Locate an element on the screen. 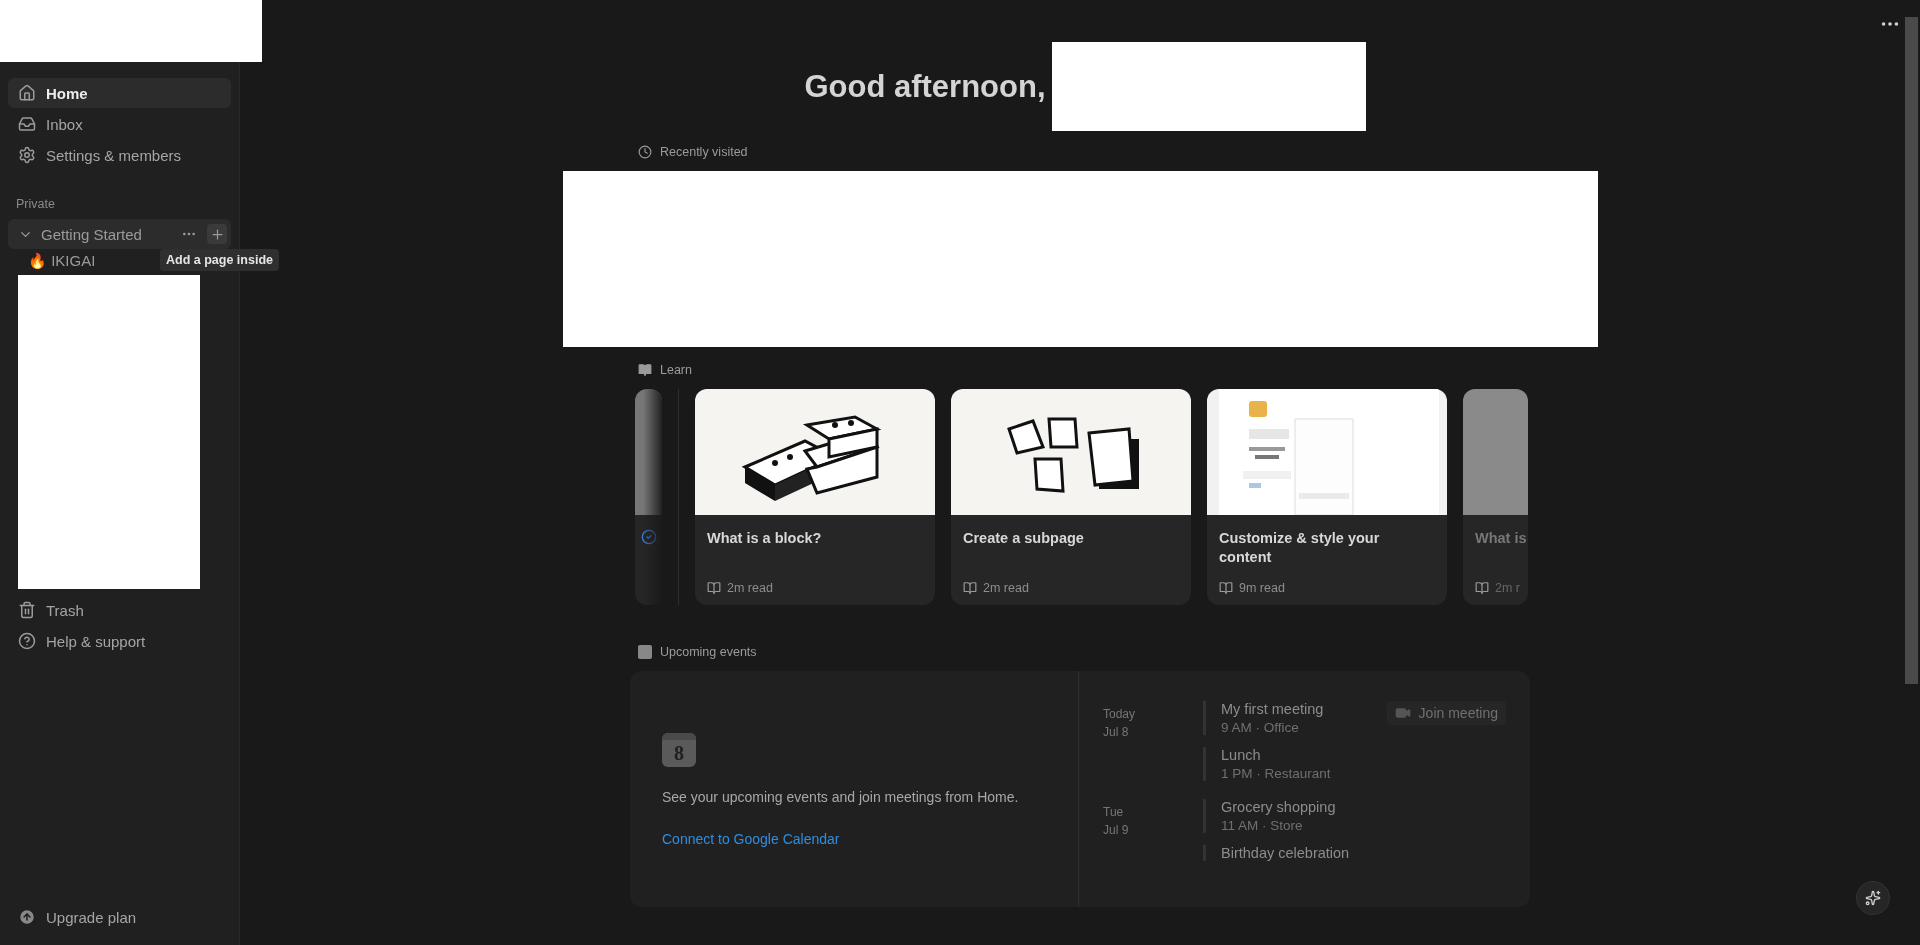  card-title: What is a block? is located at coordinates (764, 538).